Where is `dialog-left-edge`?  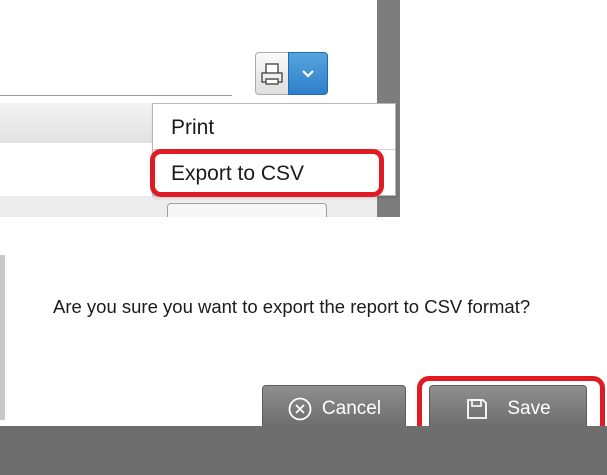
dialog-left-edge is located at coordinates (2, 337).